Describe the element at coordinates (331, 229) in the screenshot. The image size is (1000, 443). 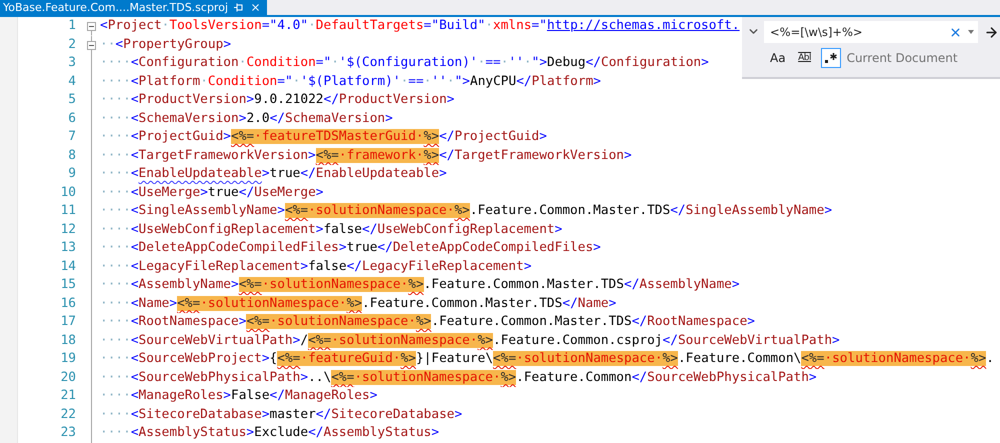
I see `code-line: ····<UseWebConfigReplacement>false</UseWebConfigReplacement>` at that location.